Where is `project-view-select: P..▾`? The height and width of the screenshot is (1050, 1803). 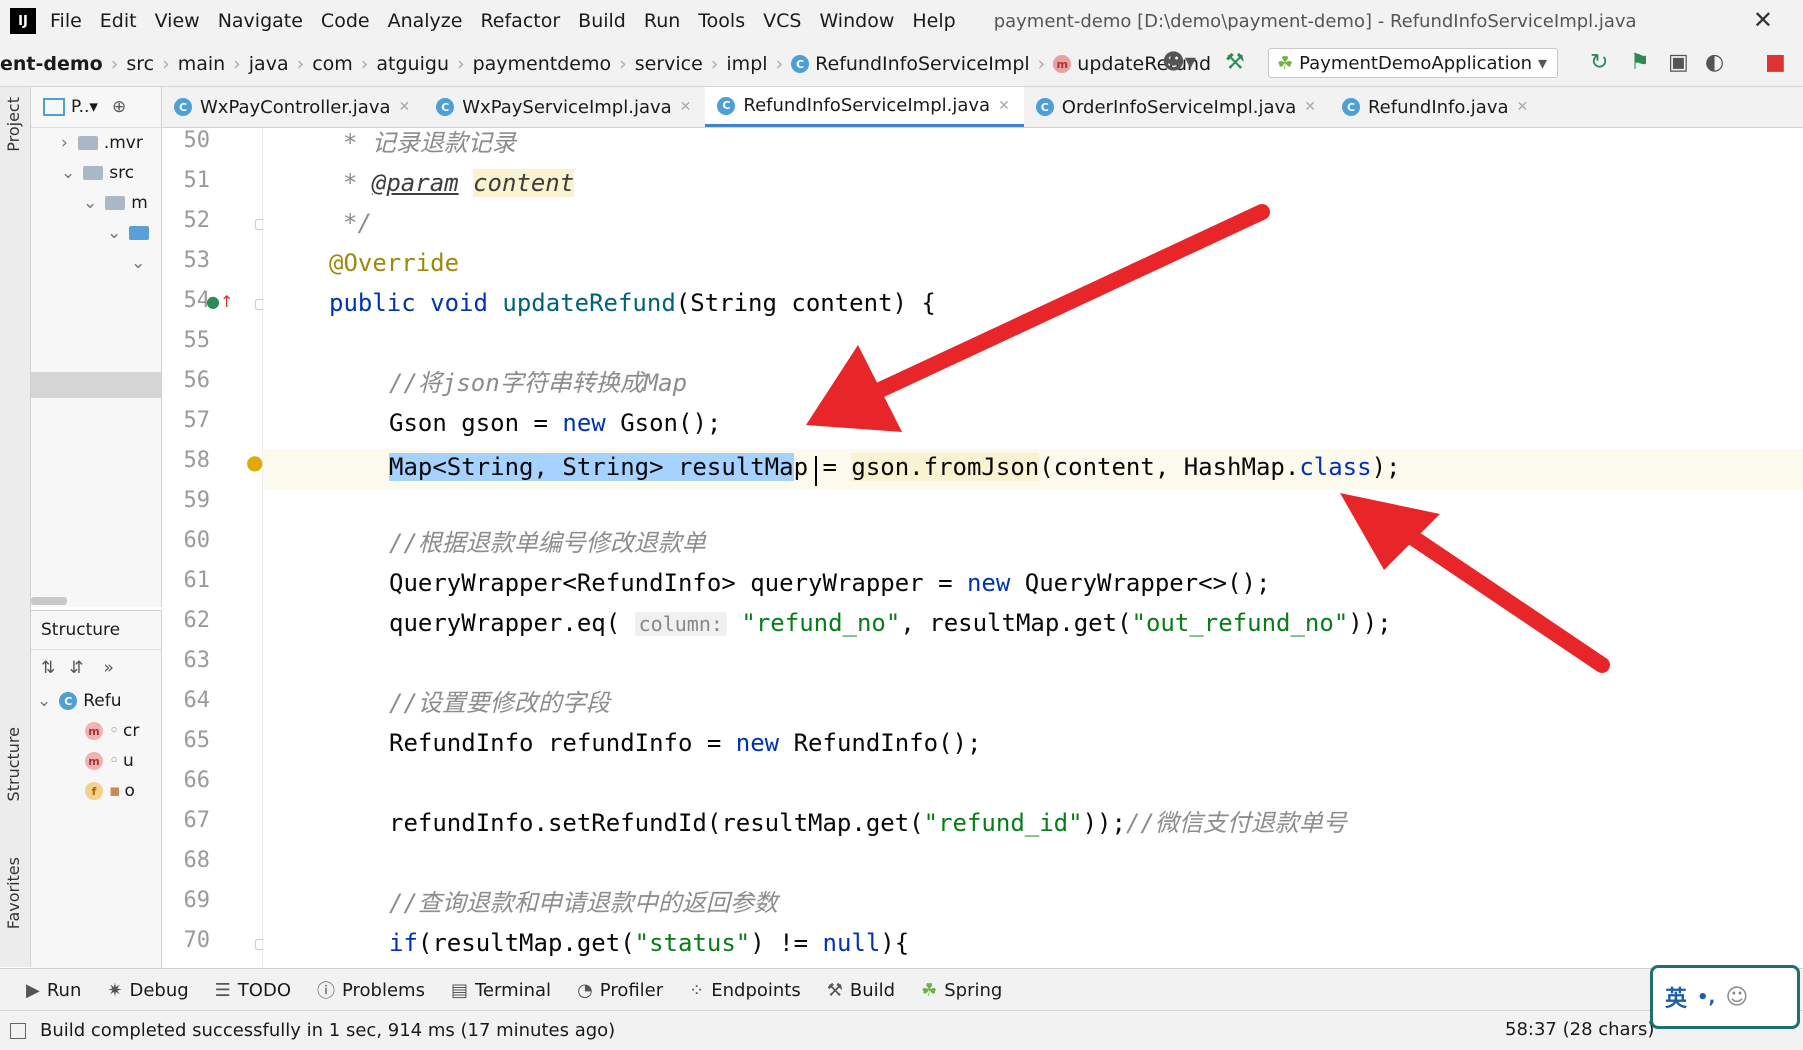
project-view-select: P..▾ is located at coordinates (84, 107).